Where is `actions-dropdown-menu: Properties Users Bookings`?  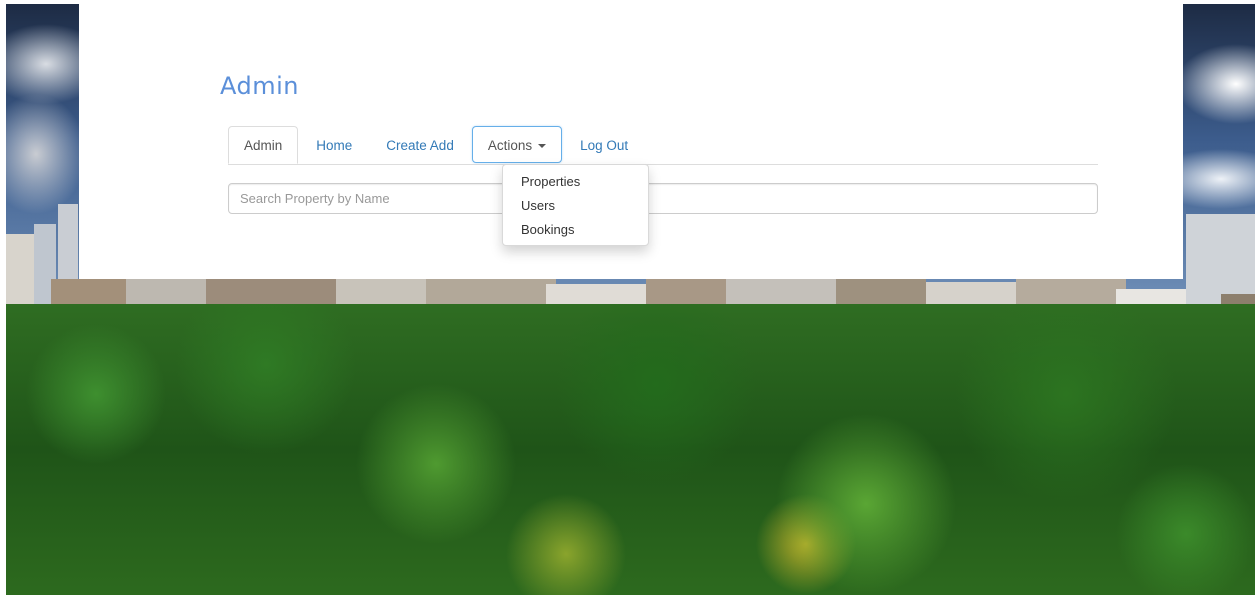
actions-dropdown-menu: Properties Users Bookings is located at coordinates (575, 205).